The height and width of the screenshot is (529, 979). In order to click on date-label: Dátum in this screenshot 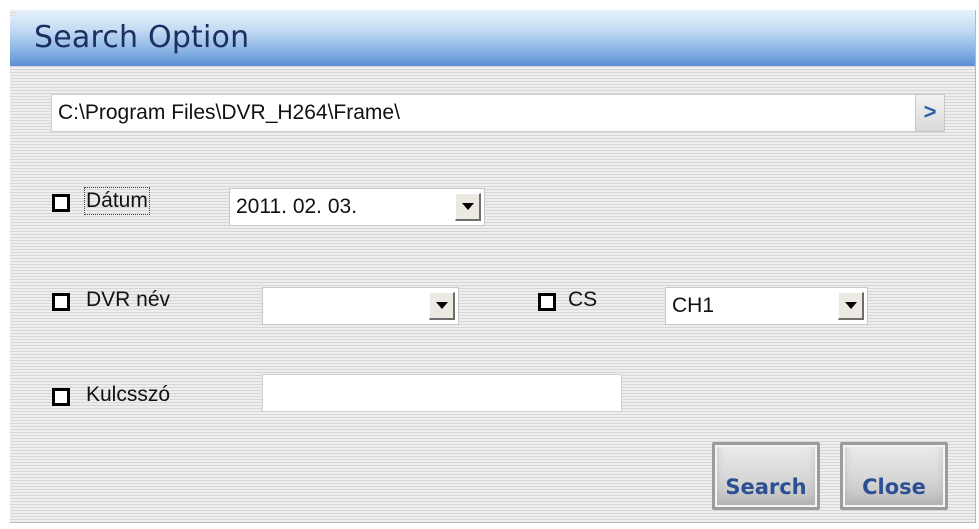, I will do `click(117, 201)`.